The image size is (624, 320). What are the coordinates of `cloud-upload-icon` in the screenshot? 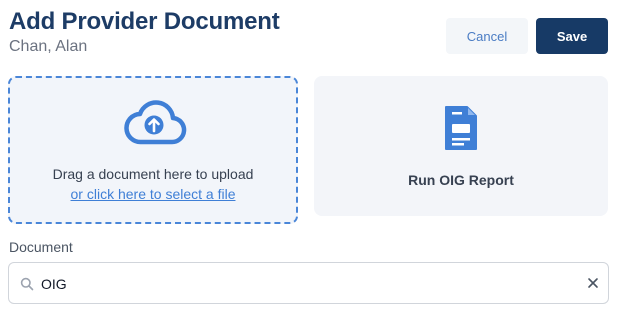 It's located at (155, 122).